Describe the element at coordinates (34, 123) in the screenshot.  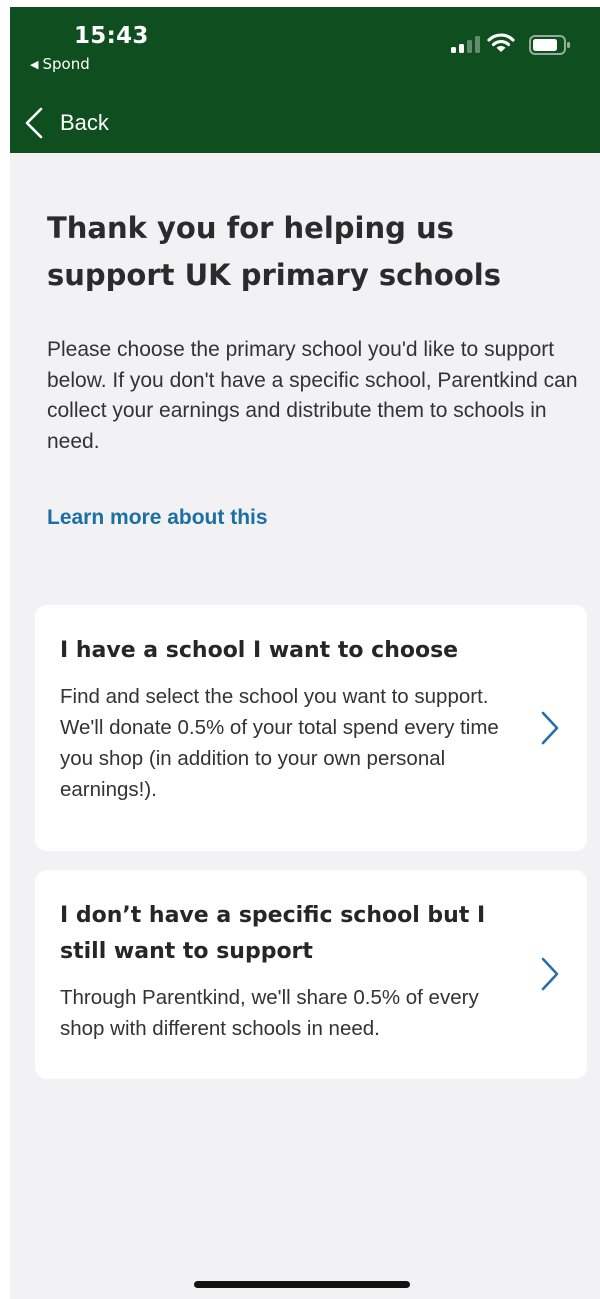
I see `chevron-left-icon` at that location.